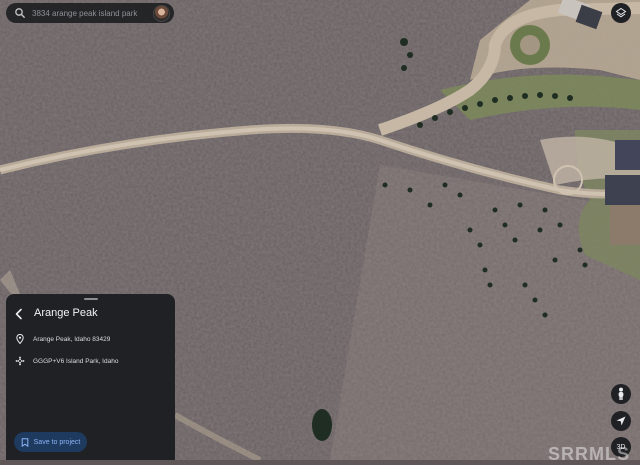  What do you see at coordinates (91, 299) in the screenshot?
I see `drag-handle` at bounding box center [91, 299].